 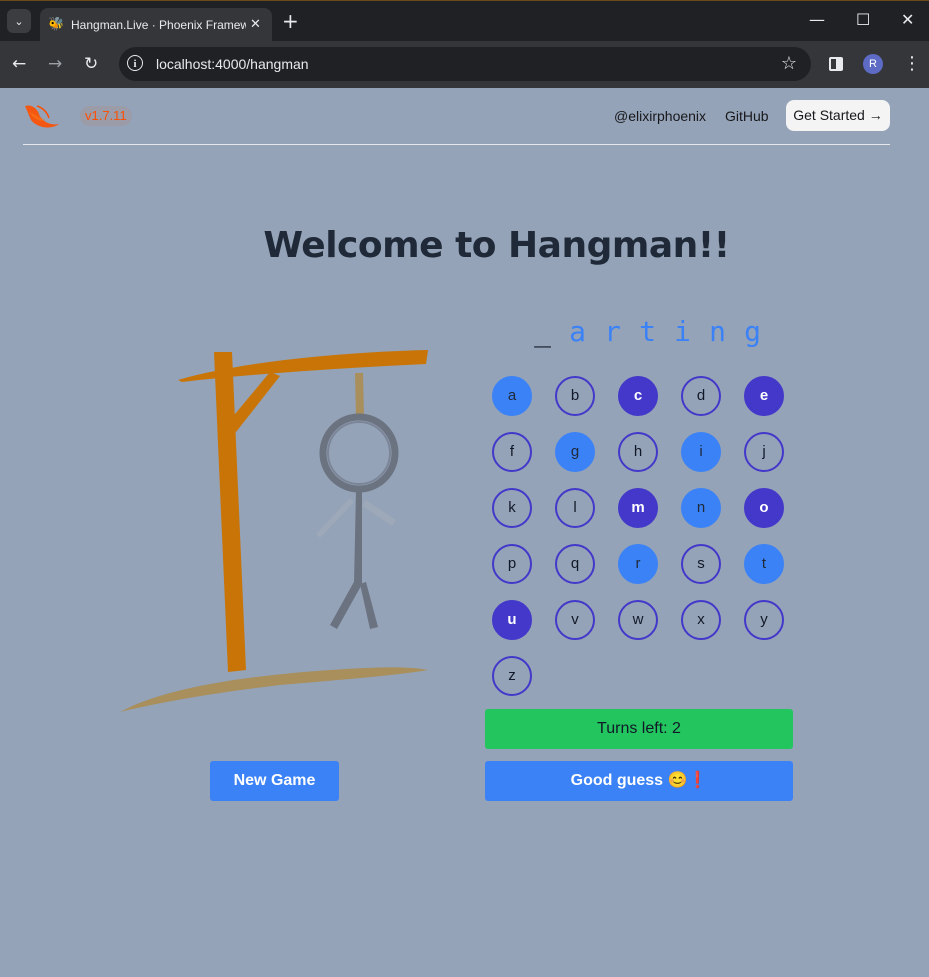 What do you see at coordinates (379, 513) in the screenshot?
I see `figure-right-arm` at bounding box center [379, 513].